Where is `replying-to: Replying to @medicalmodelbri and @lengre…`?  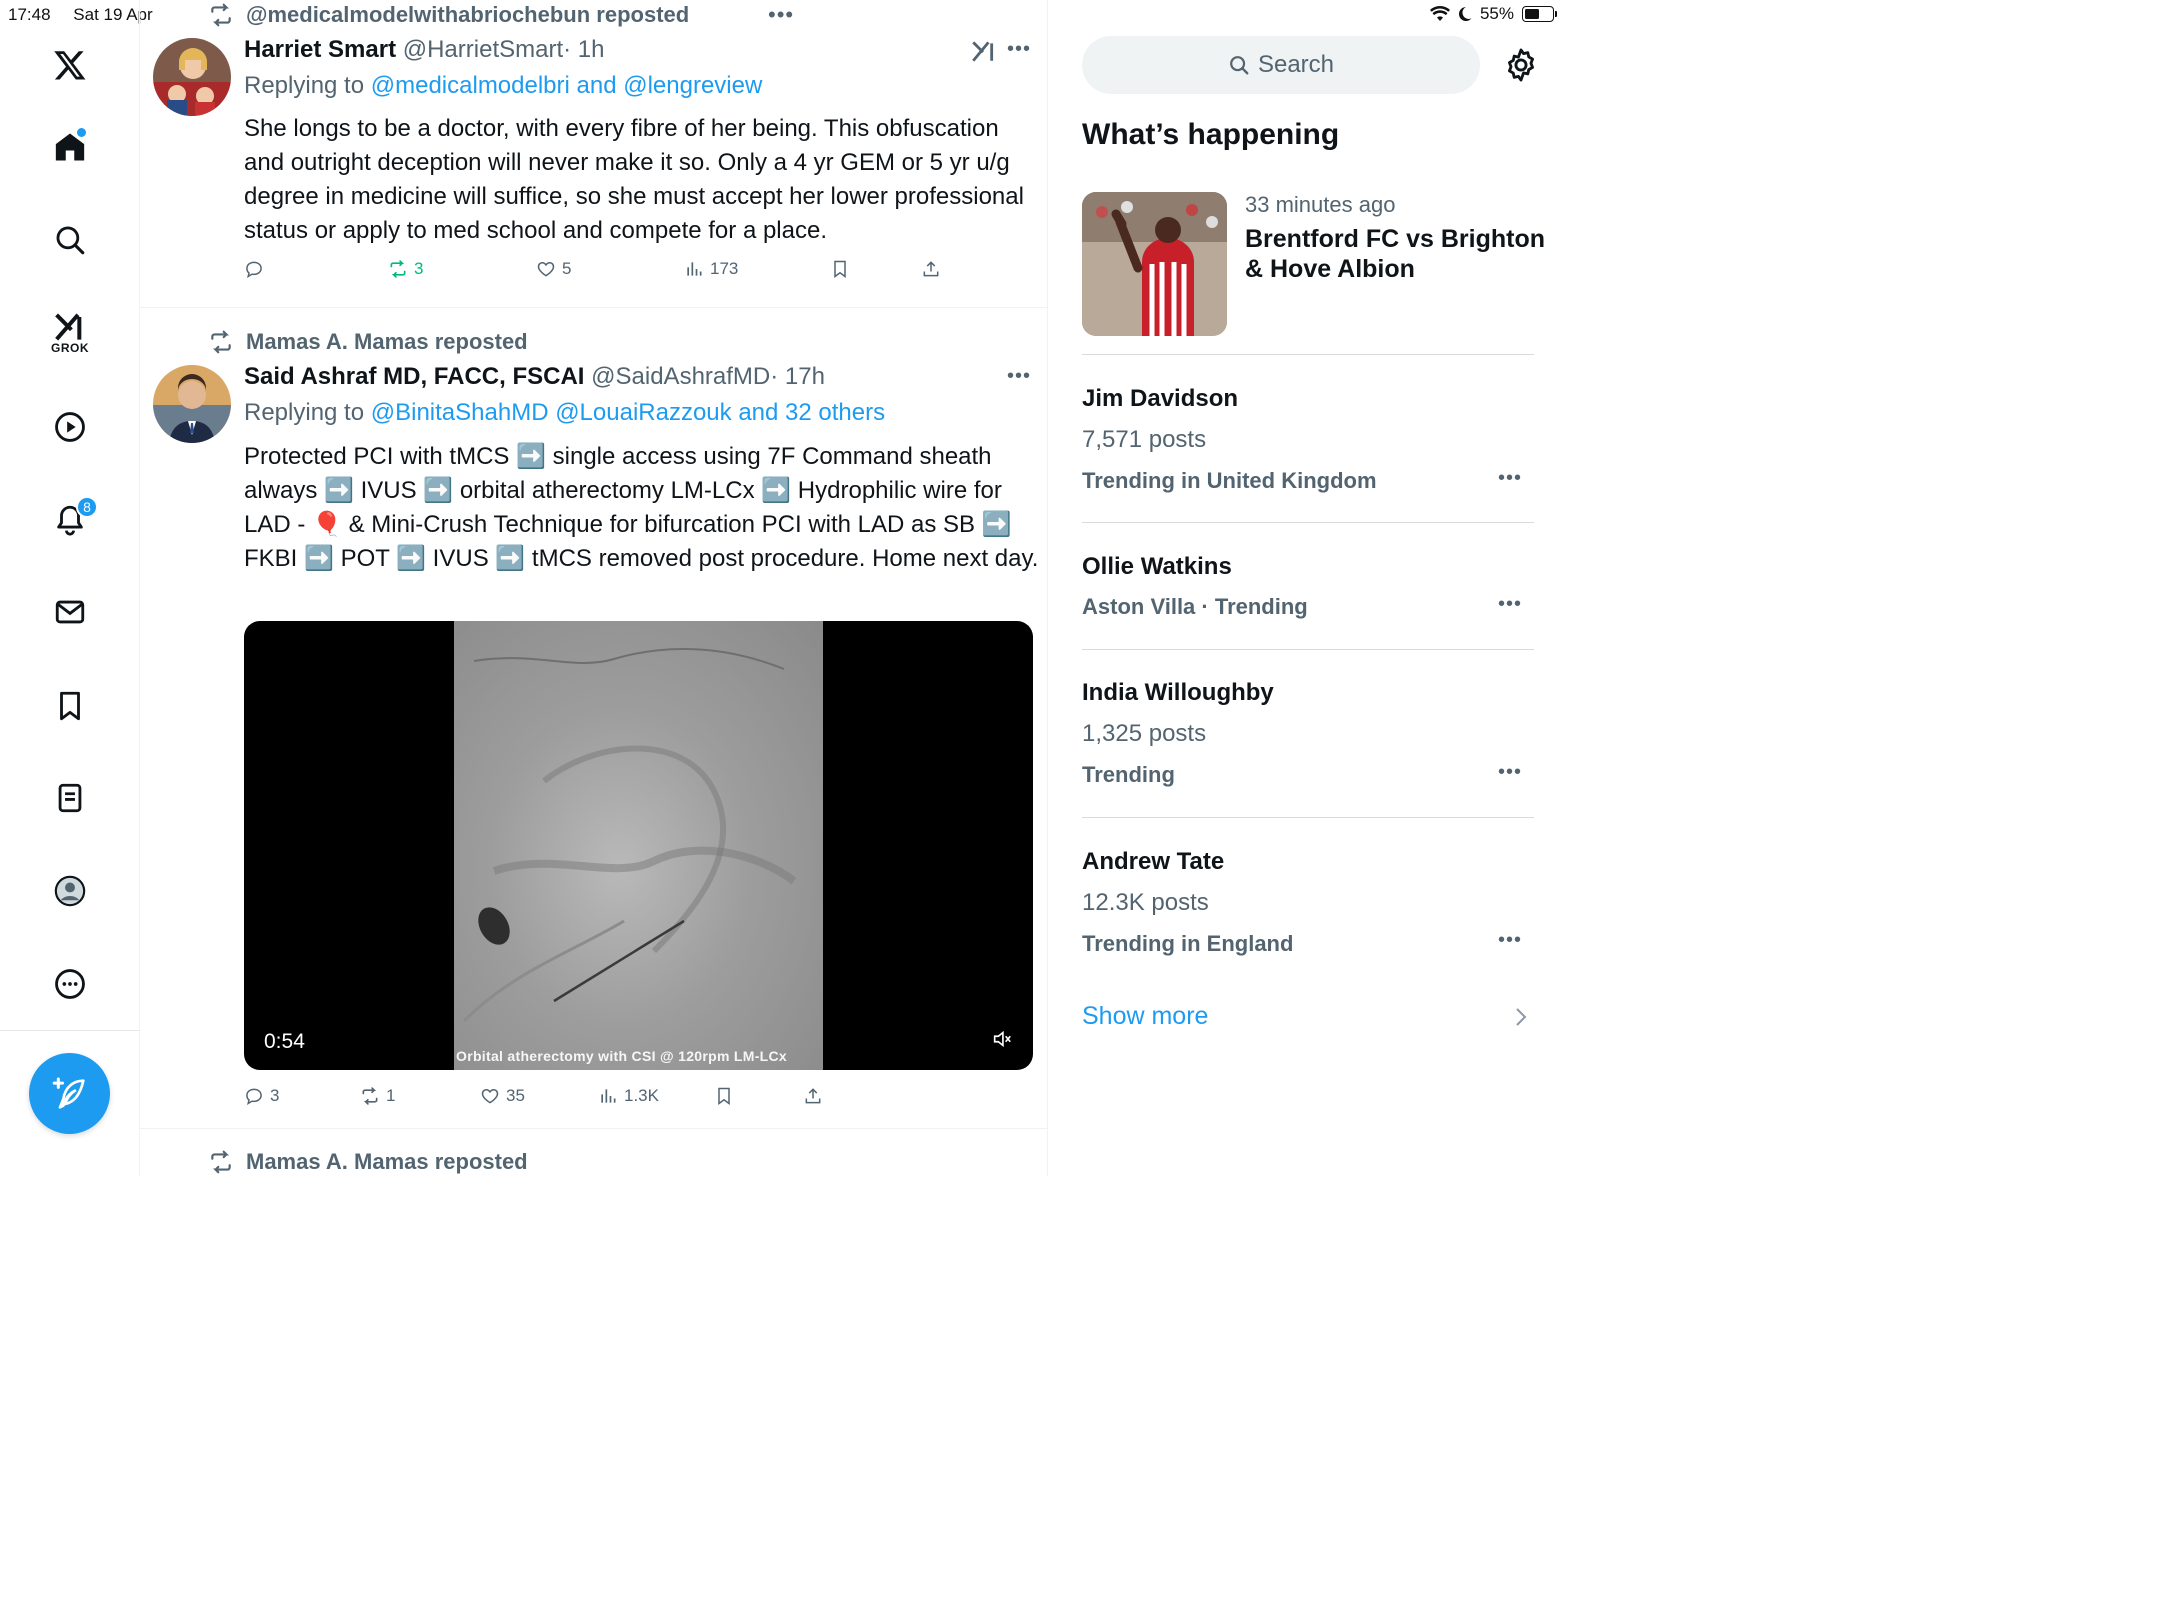
replying-to: Replying to @medicalmodelbri and @lengre… is located at coordinates (503, 86).